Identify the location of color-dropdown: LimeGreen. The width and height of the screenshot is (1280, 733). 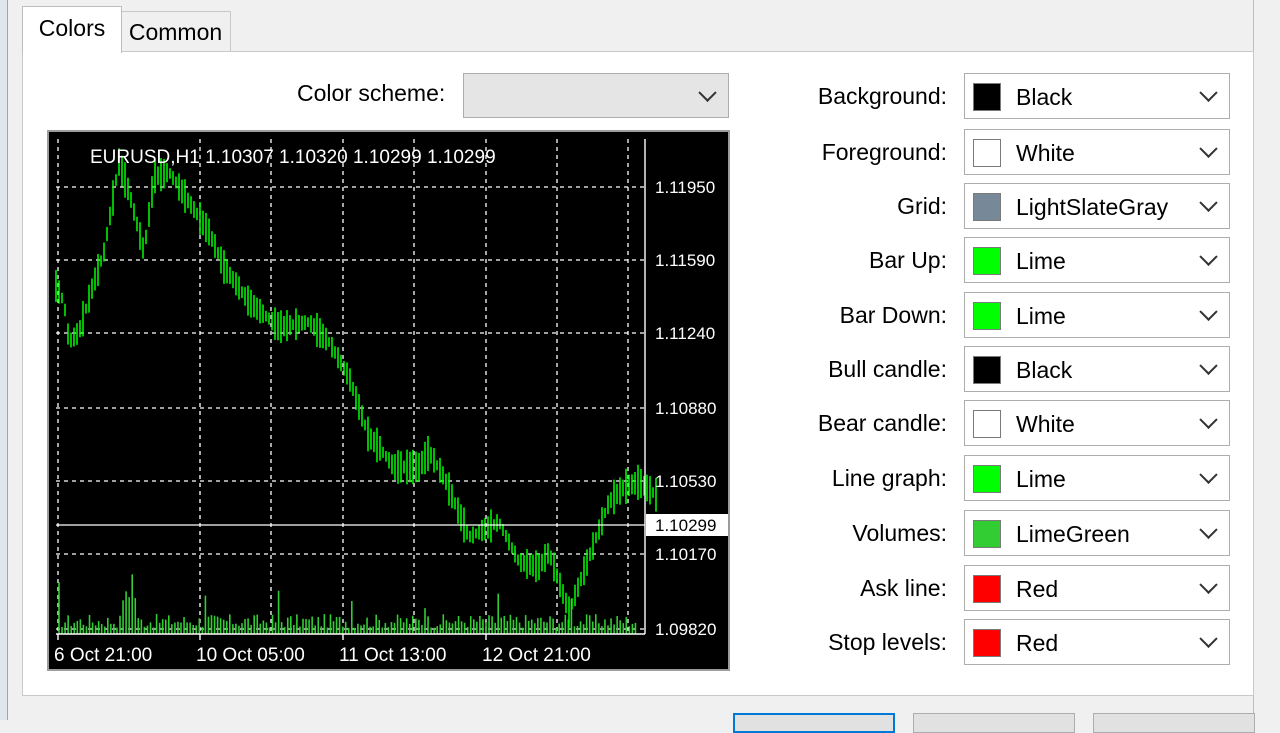
(1097, 533).